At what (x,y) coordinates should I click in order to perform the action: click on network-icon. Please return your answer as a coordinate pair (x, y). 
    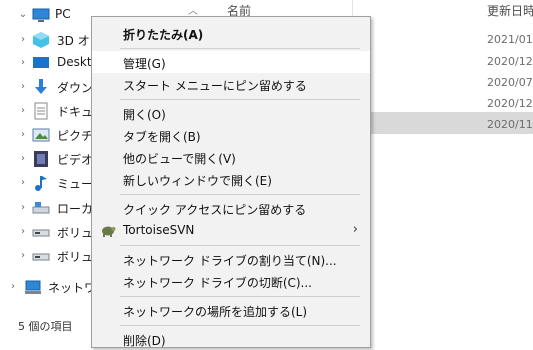
    Looking at the image, I should click on (33, 287).